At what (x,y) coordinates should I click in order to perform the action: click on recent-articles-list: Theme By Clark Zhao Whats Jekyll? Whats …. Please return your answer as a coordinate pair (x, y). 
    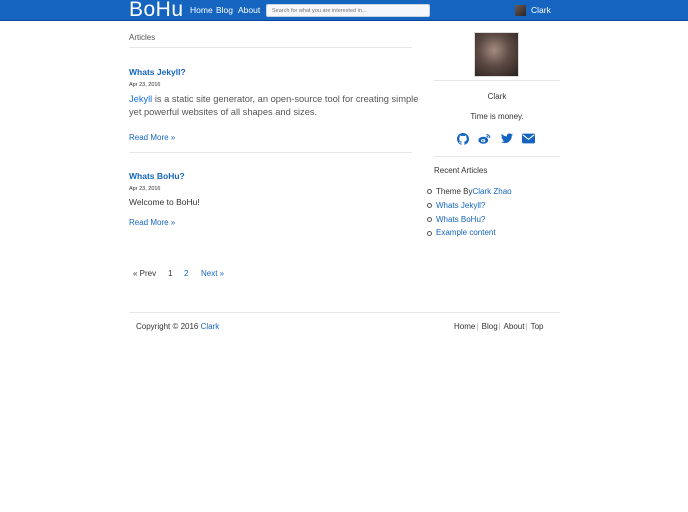
    Looking at the image, I should click on (469, 212).